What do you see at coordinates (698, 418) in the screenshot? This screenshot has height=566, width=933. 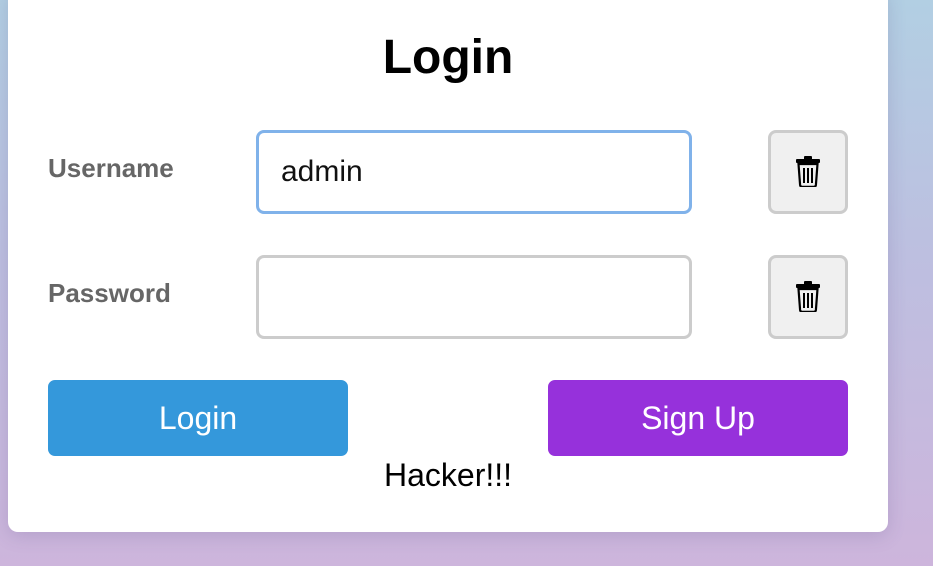 I see `signup-button: Sign Up` at bounding box center [698, 418].